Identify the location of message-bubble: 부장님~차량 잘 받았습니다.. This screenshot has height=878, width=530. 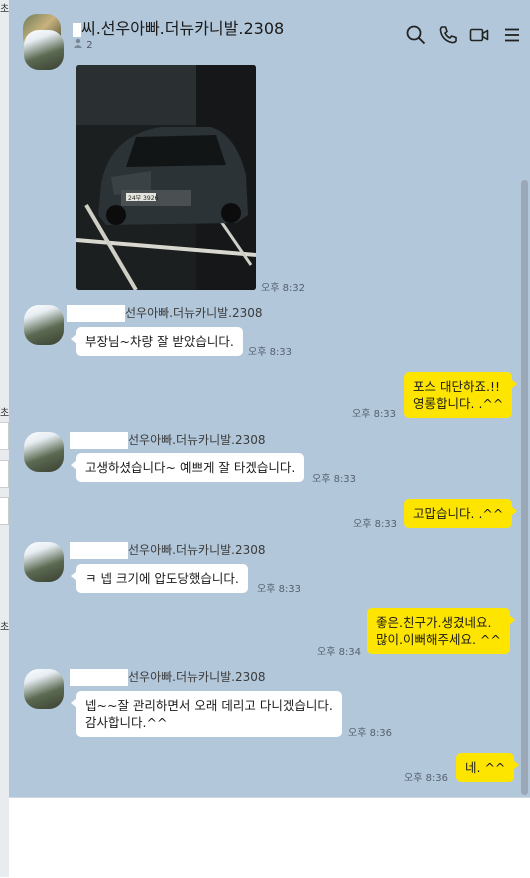
(157, 341).